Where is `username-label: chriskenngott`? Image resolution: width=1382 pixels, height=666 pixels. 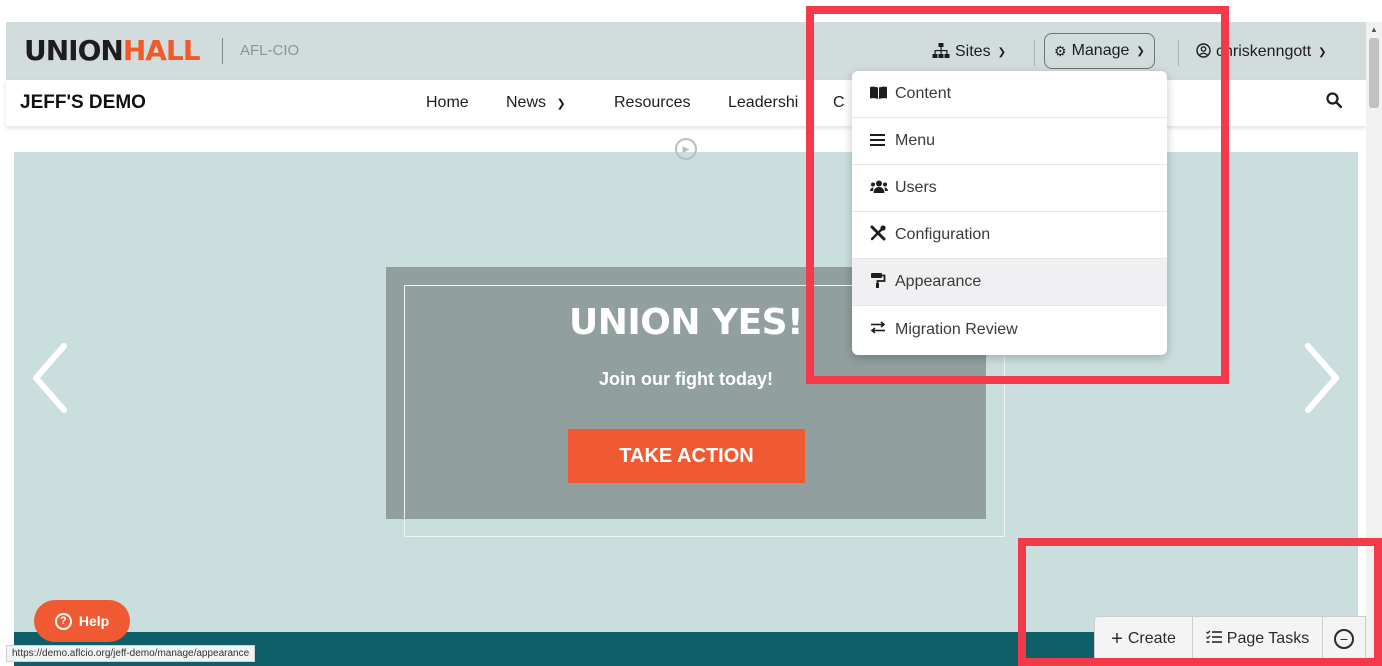
username-label: chriskenngott is located at coordinates (1264, 51).